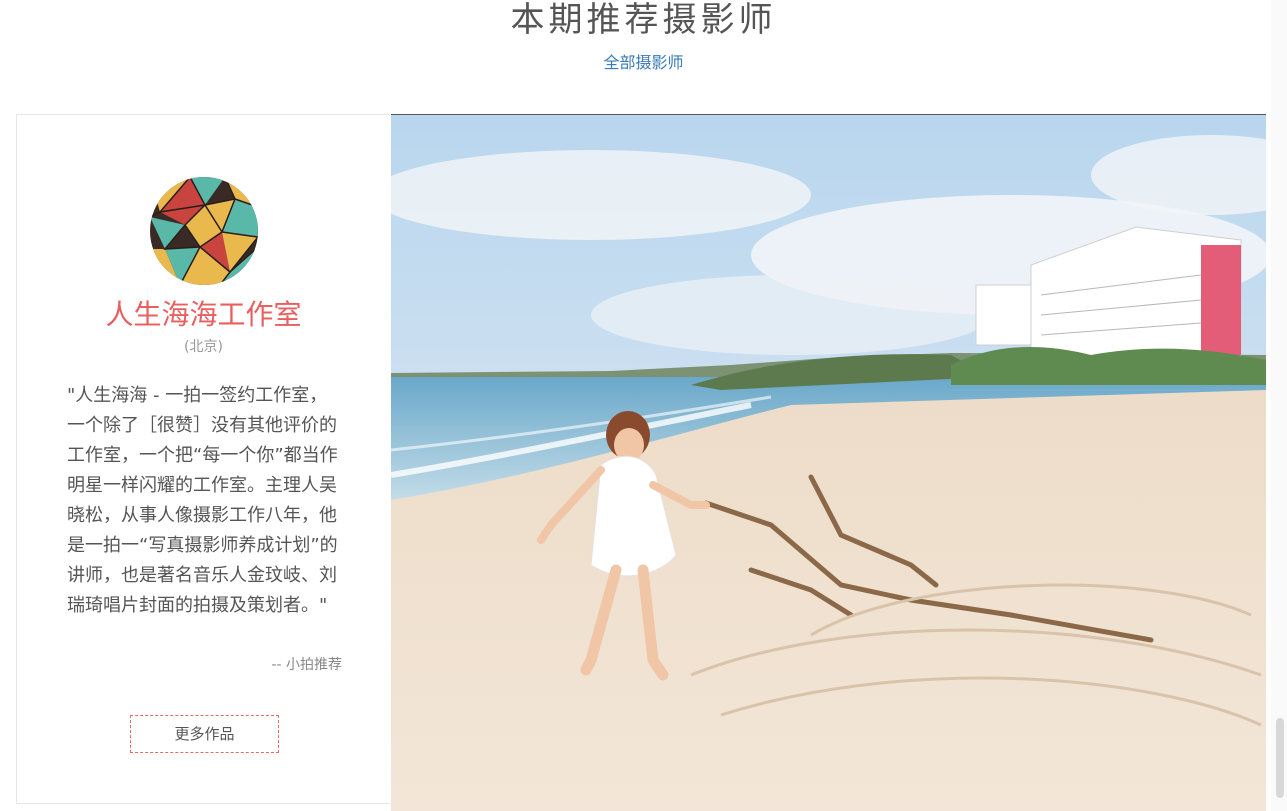 Image resolution: width=1287 pixels, height=811 pixels. What do you see at coordinates (203, 347) in the screenshot?
I see `studio-location: (北京)` at bounding box center [203, 347].